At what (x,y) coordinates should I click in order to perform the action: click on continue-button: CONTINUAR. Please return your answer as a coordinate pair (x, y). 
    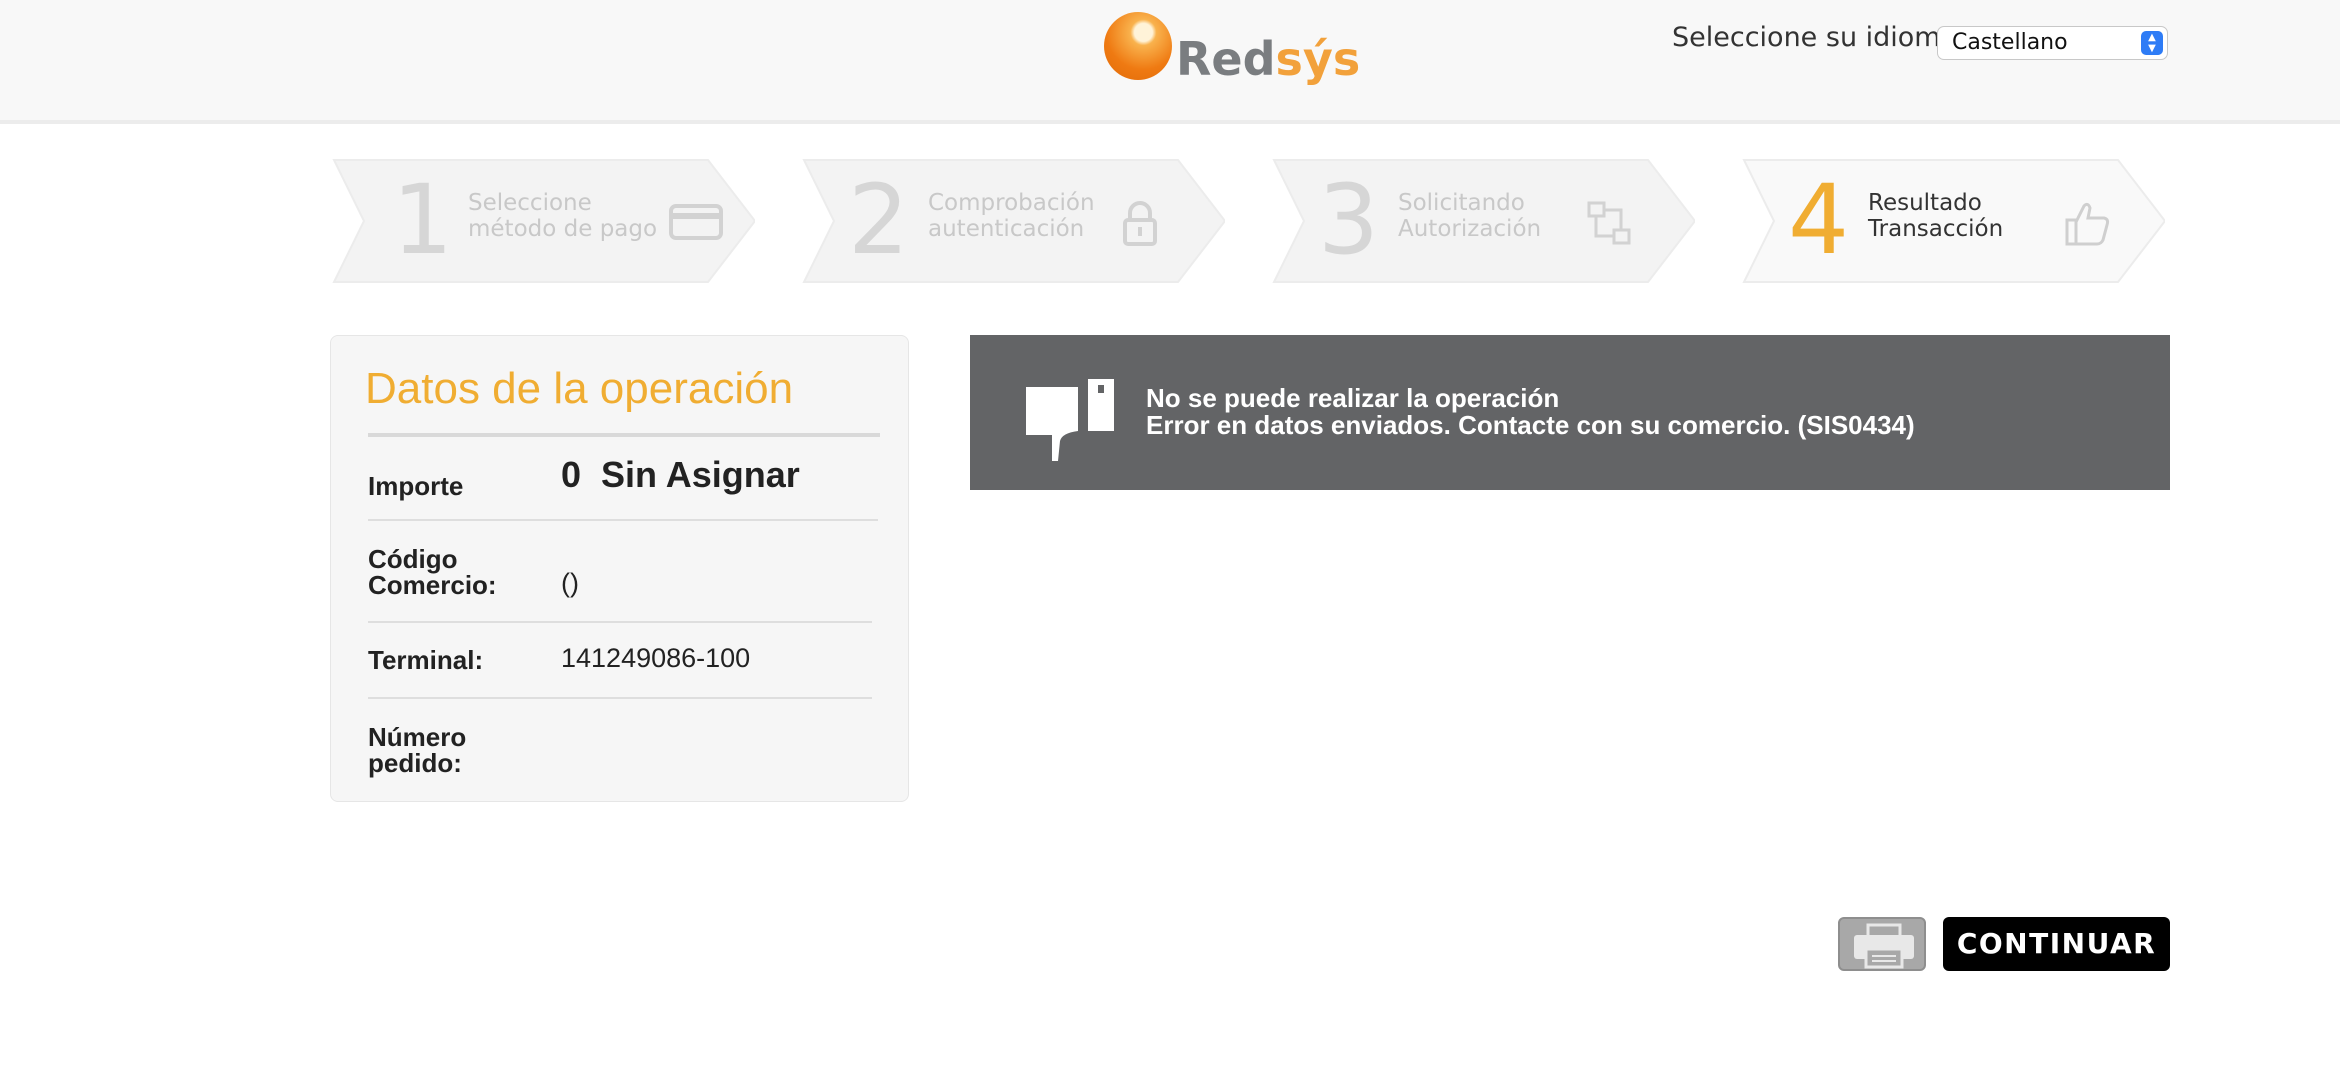
    Looking at the image, I should click on (2056, 944).